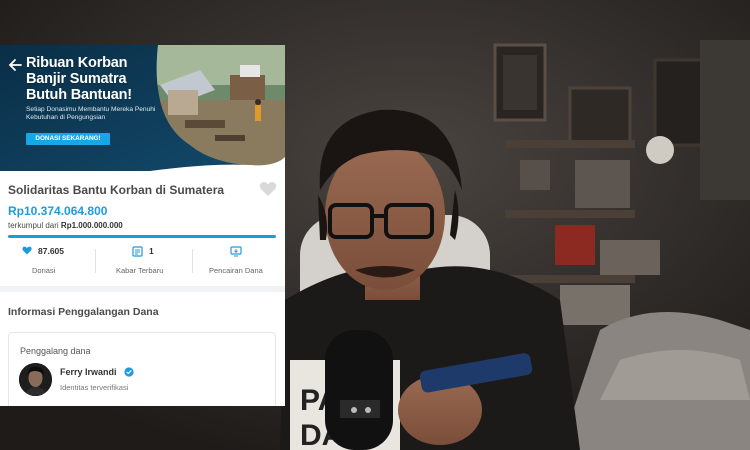  Describe the element at coordinates (116, 190) in the screenshot. I see `campaign-title: Solidaritas Bantu Korban di Sumatera` at that location.